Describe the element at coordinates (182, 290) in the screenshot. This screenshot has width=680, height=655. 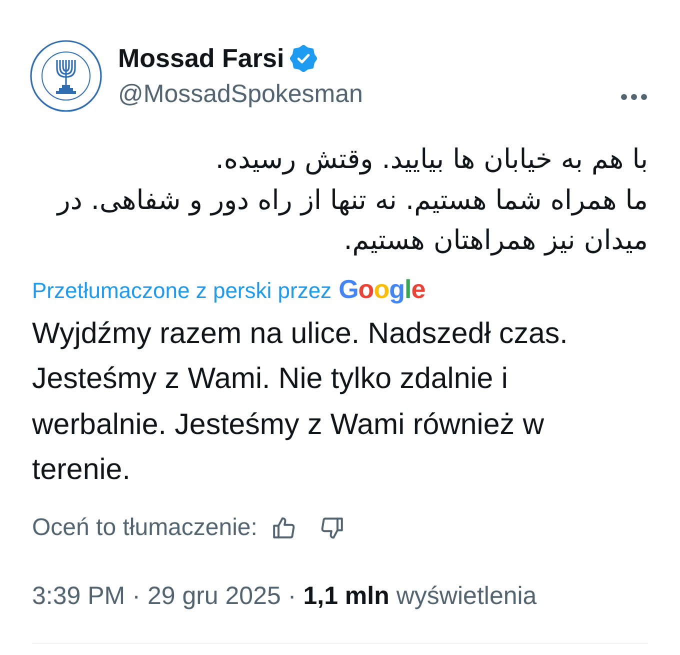
I see `translation-note: Przetłumaczone z perski przez` at that location.